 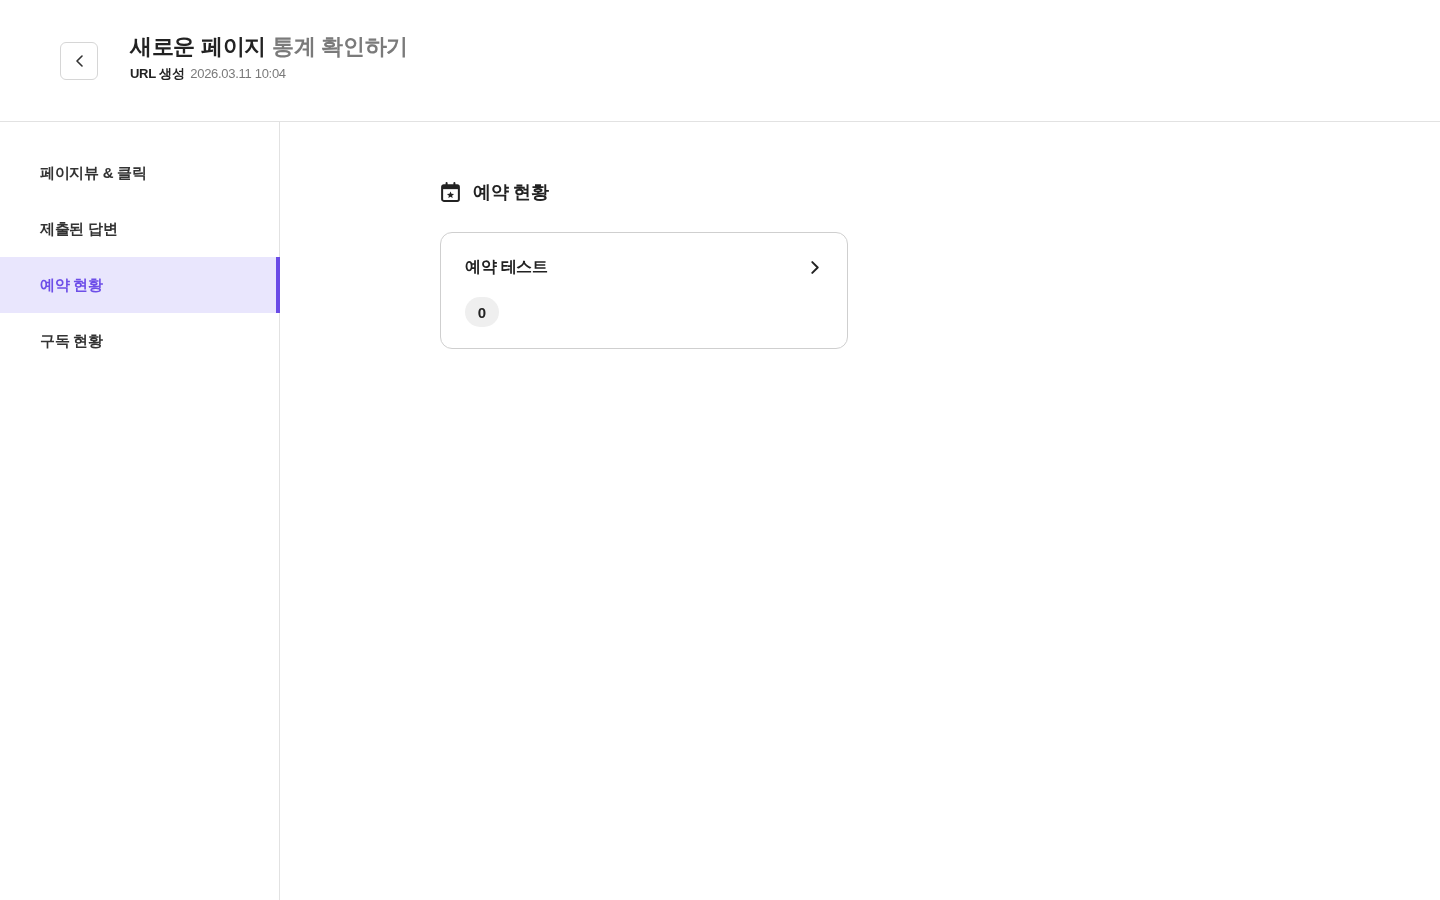 What do you see at coordinates (340, 47) in the screenshot?
I see `page-subtitle: 통계 확인하기` at bounding box center [340, 47].